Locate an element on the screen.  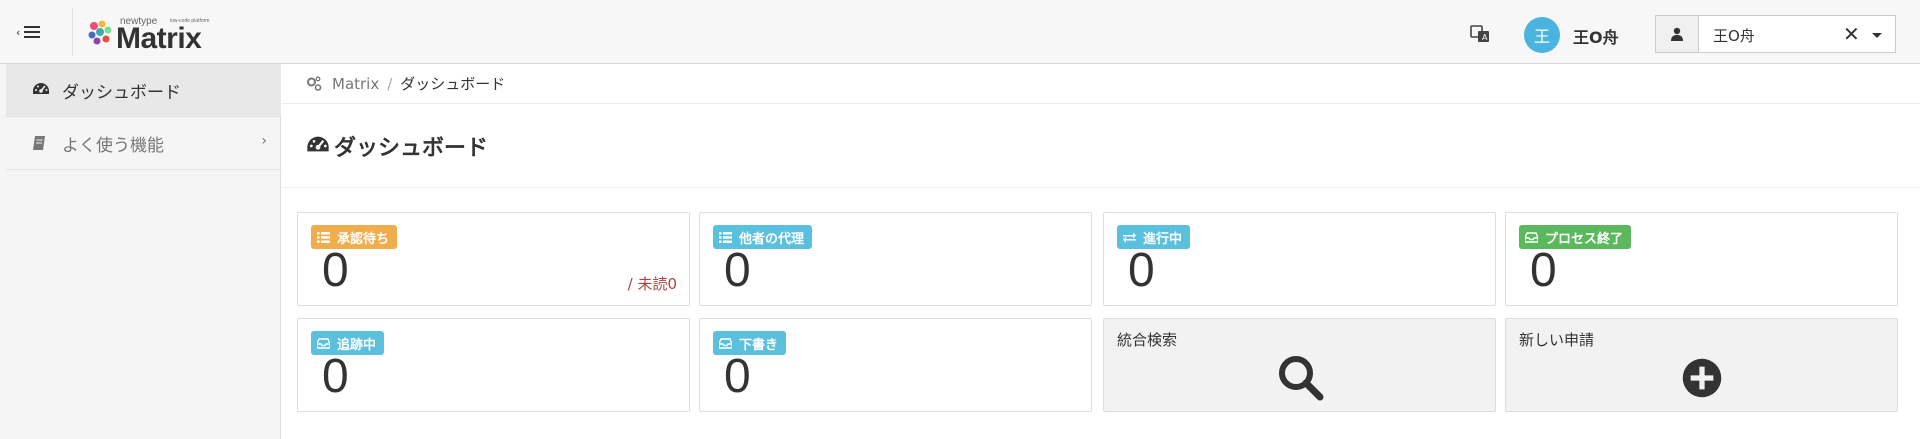
card-new-request: 新しい申請 is located at coordinates (1701, 365).